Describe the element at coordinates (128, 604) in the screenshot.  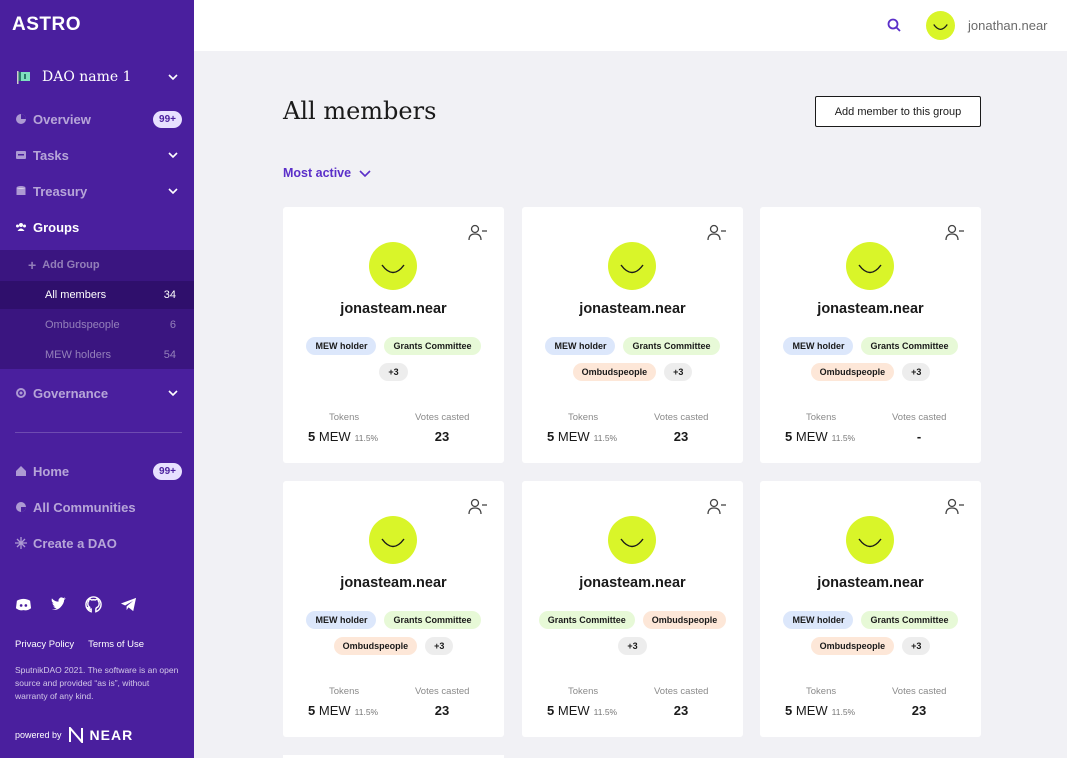
I see `telegram-icon` at that location.